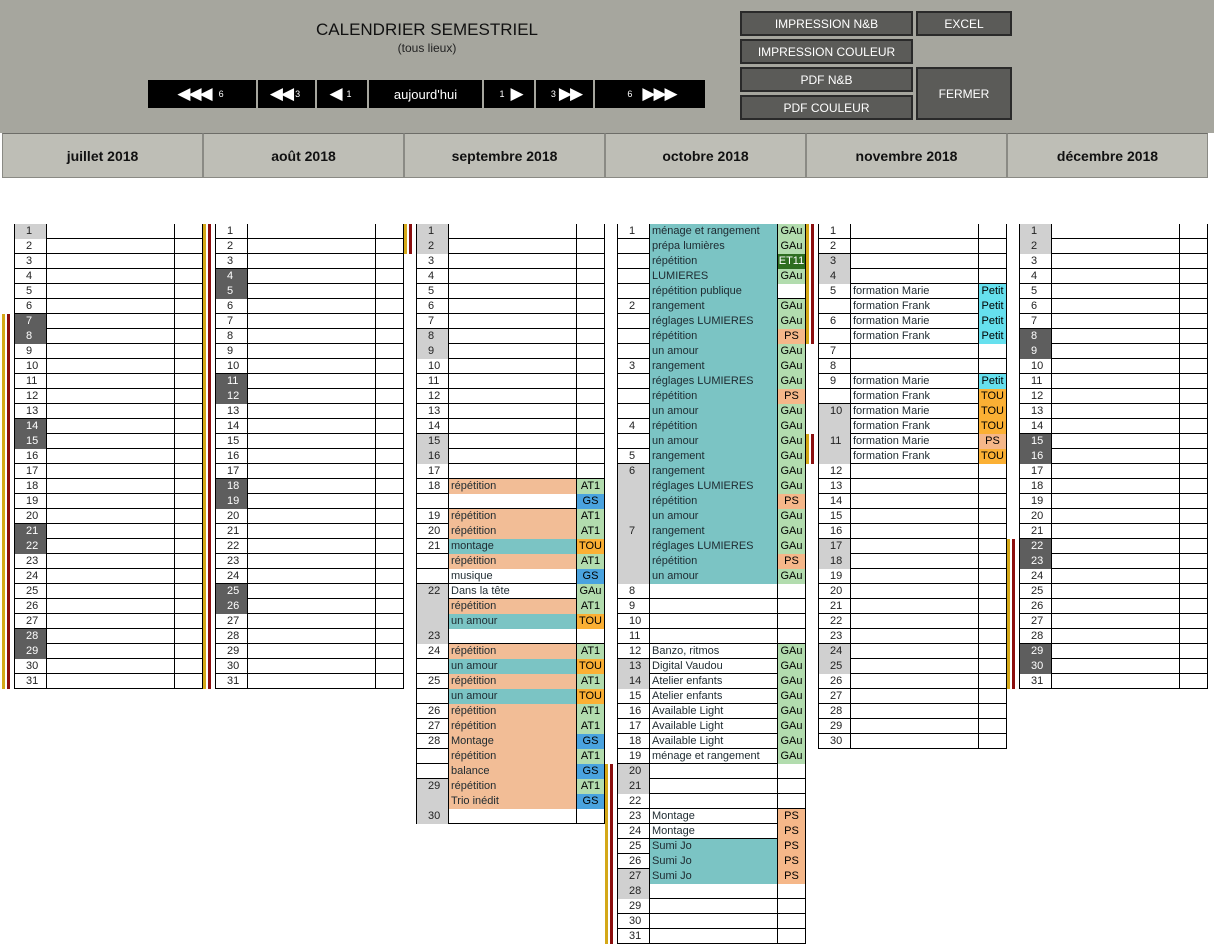 Image resolution: width=1214 pixels, height=944 pixels. Describe the element at coordinates (713, 831) in the screenshot. I see `event-label: Montage` at that location.